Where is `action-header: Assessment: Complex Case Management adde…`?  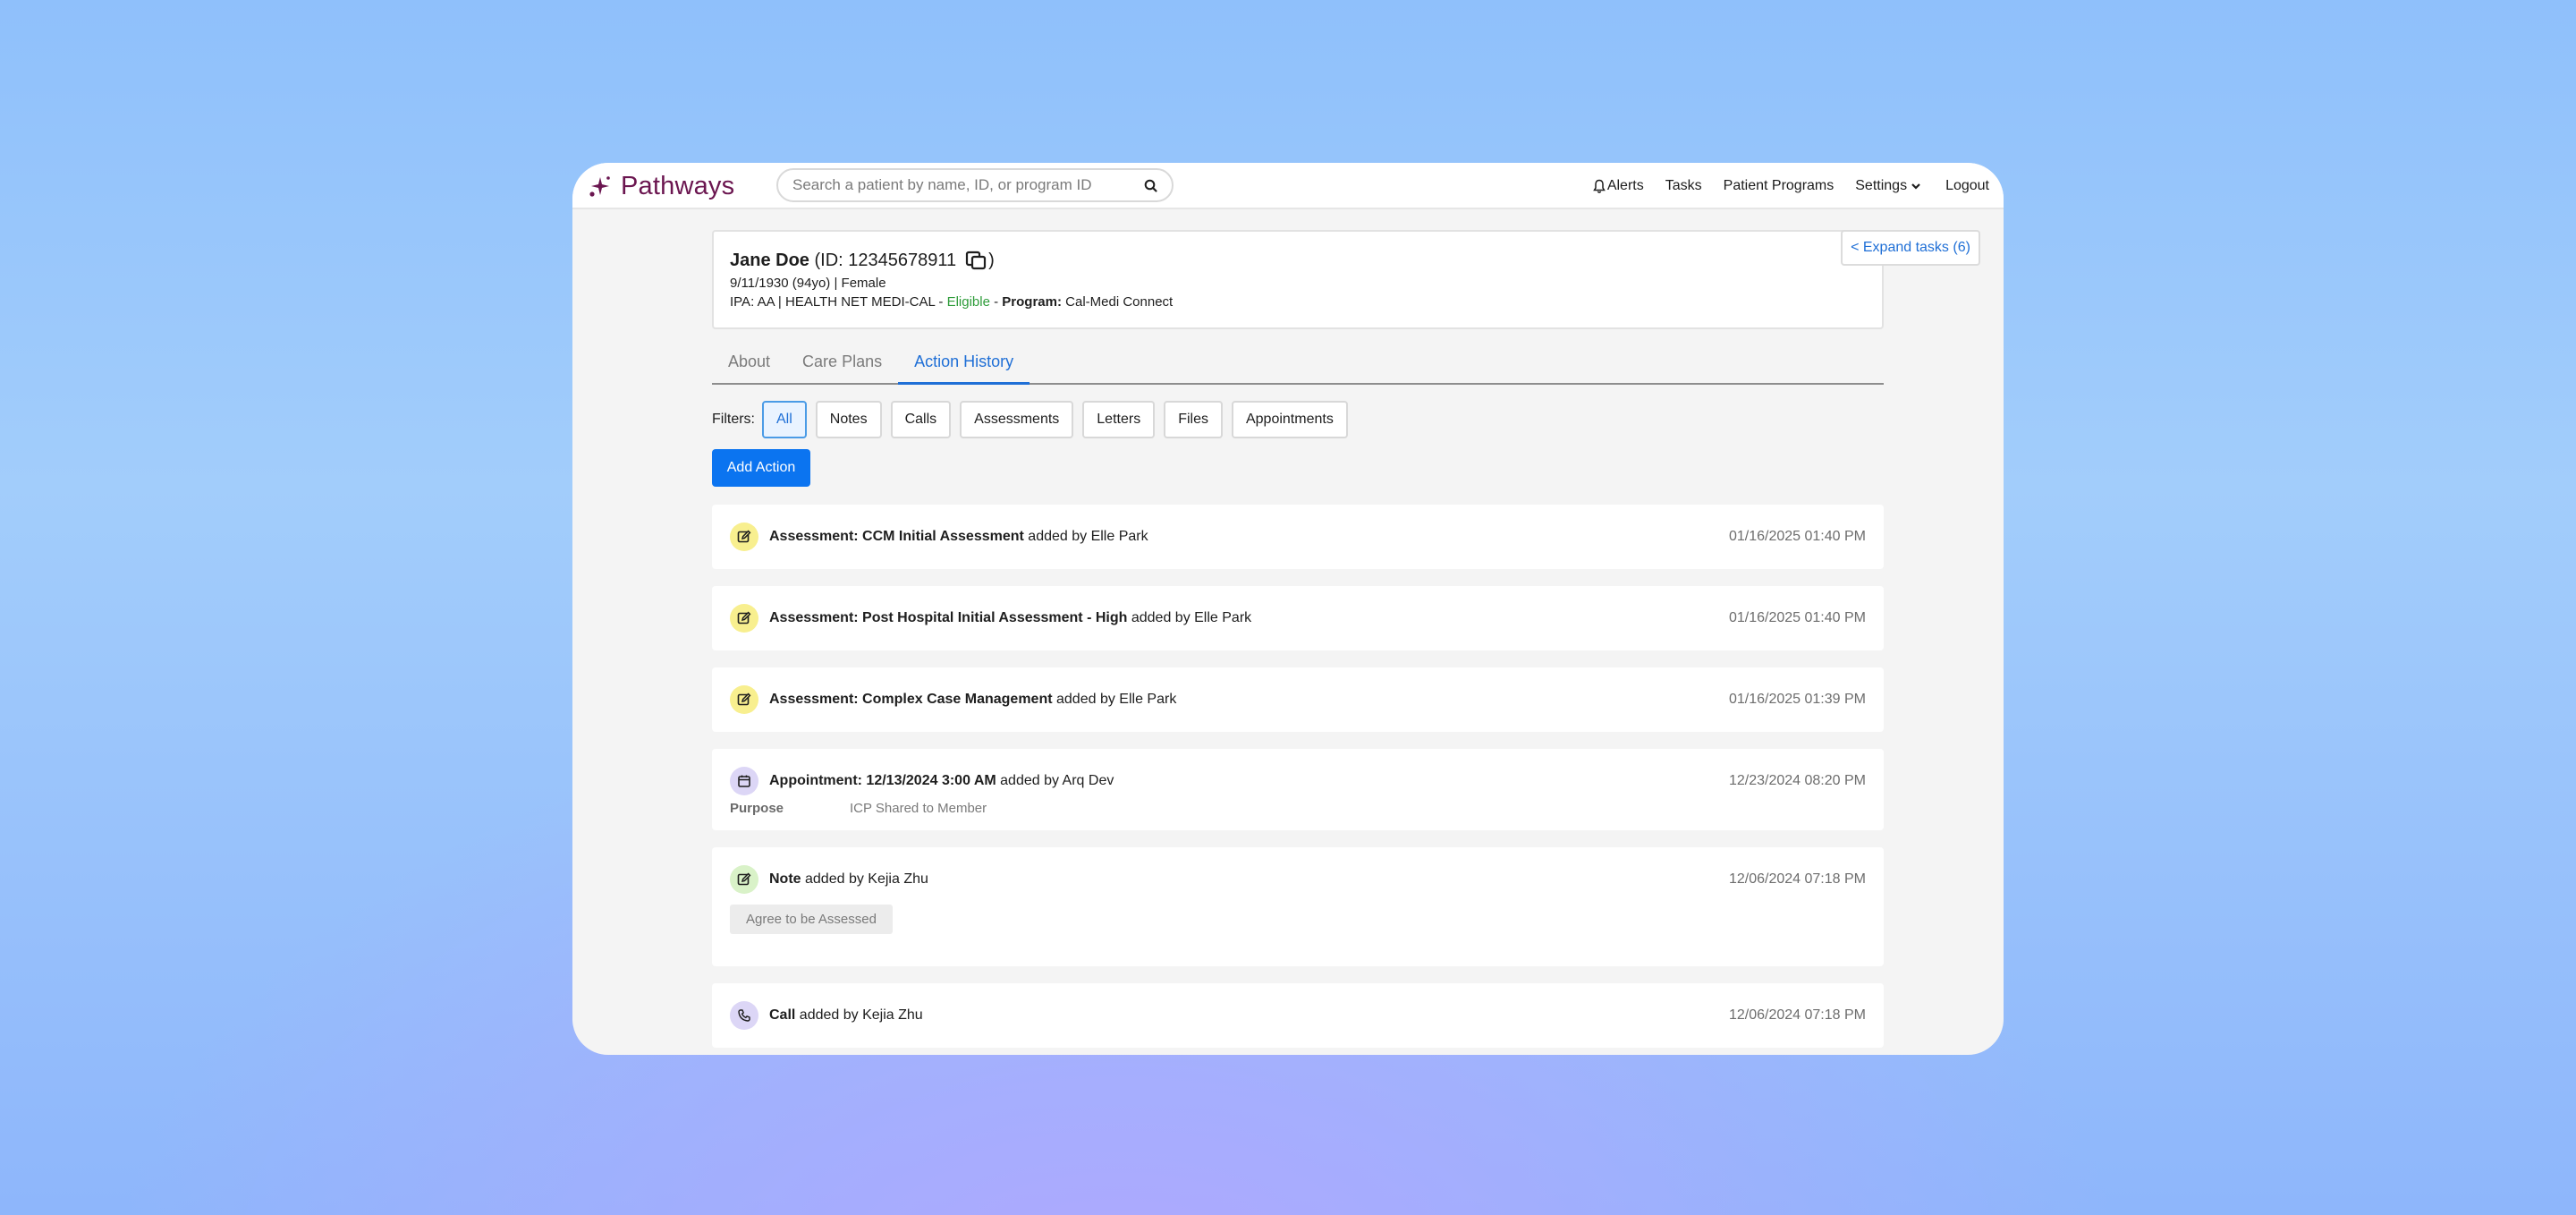
action-header: Assessment: Complex Case Management adde… is located at coordinates (1298, 700).